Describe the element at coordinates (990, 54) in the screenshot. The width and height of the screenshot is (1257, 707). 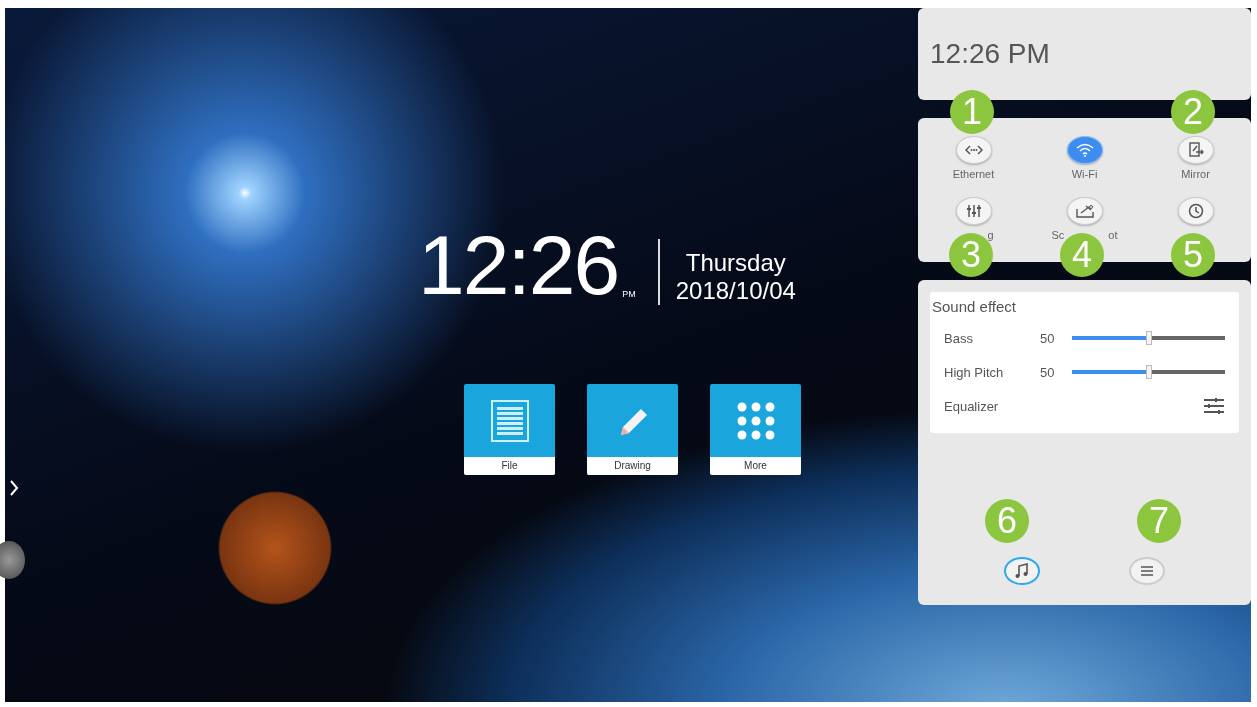
I see `panel-time: 12:26 PM` at that location.